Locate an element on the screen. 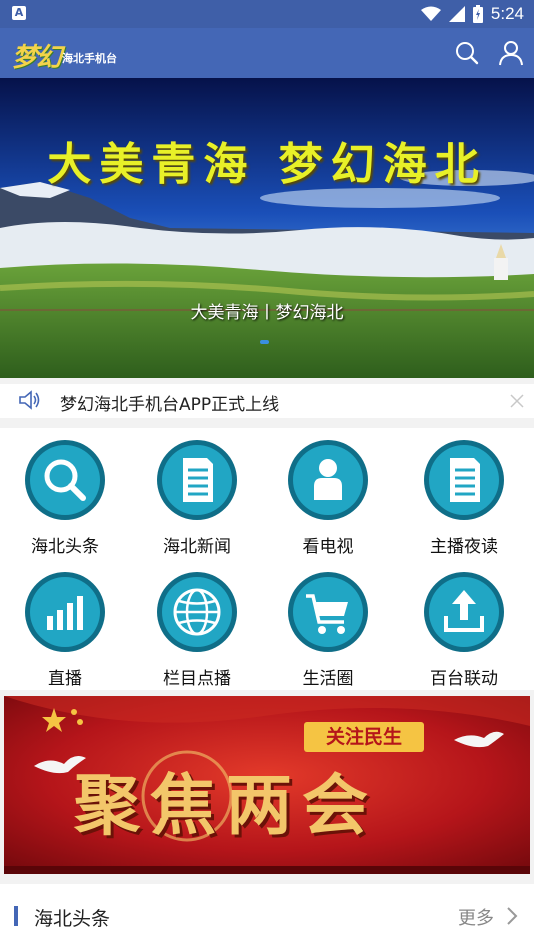  section-accent-bar is located at coordinates (16, 916).